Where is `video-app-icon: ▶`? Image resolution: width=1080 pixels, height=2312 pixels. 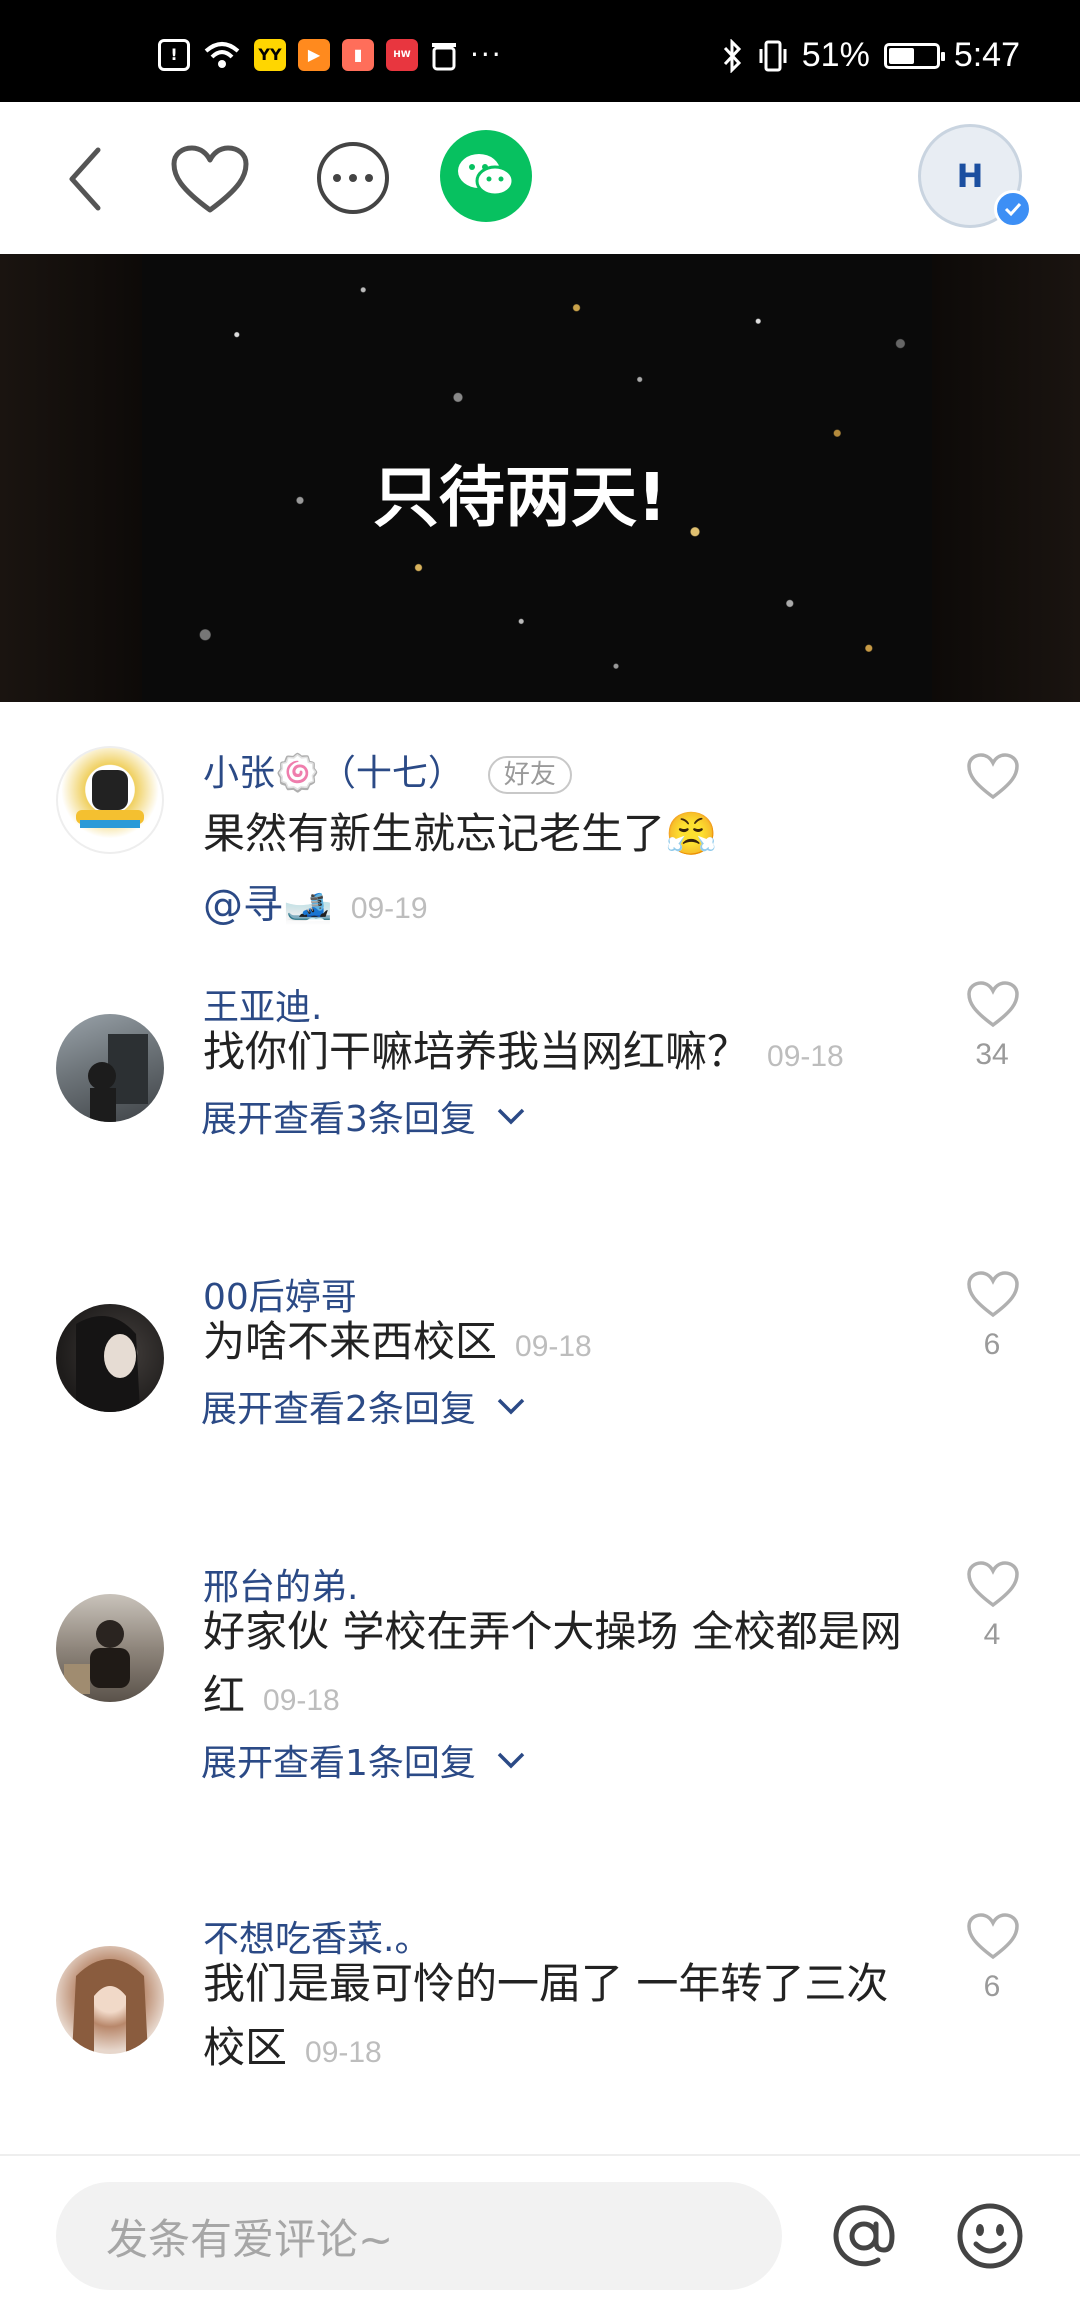 video-app-icon: ▶ is located at coordinates (314, 54).